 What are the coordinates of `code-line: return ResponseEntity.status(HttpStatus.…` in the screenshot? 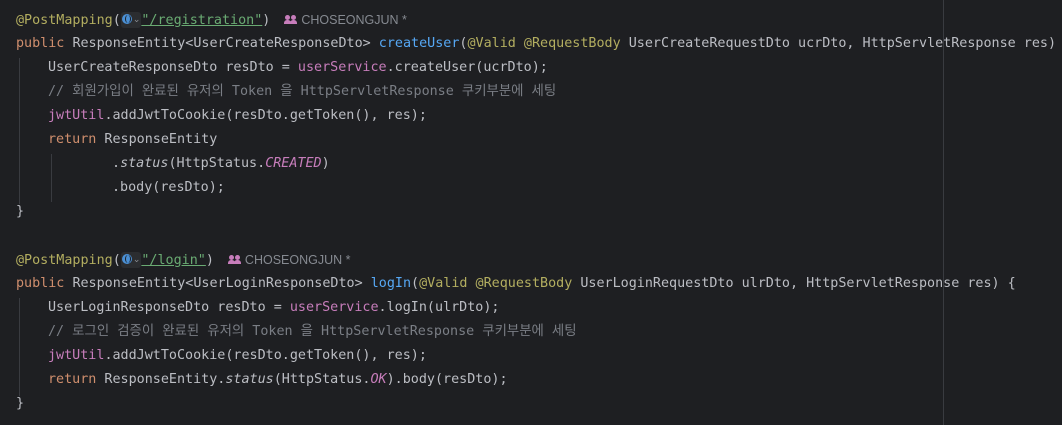 It's located at (278, 379).